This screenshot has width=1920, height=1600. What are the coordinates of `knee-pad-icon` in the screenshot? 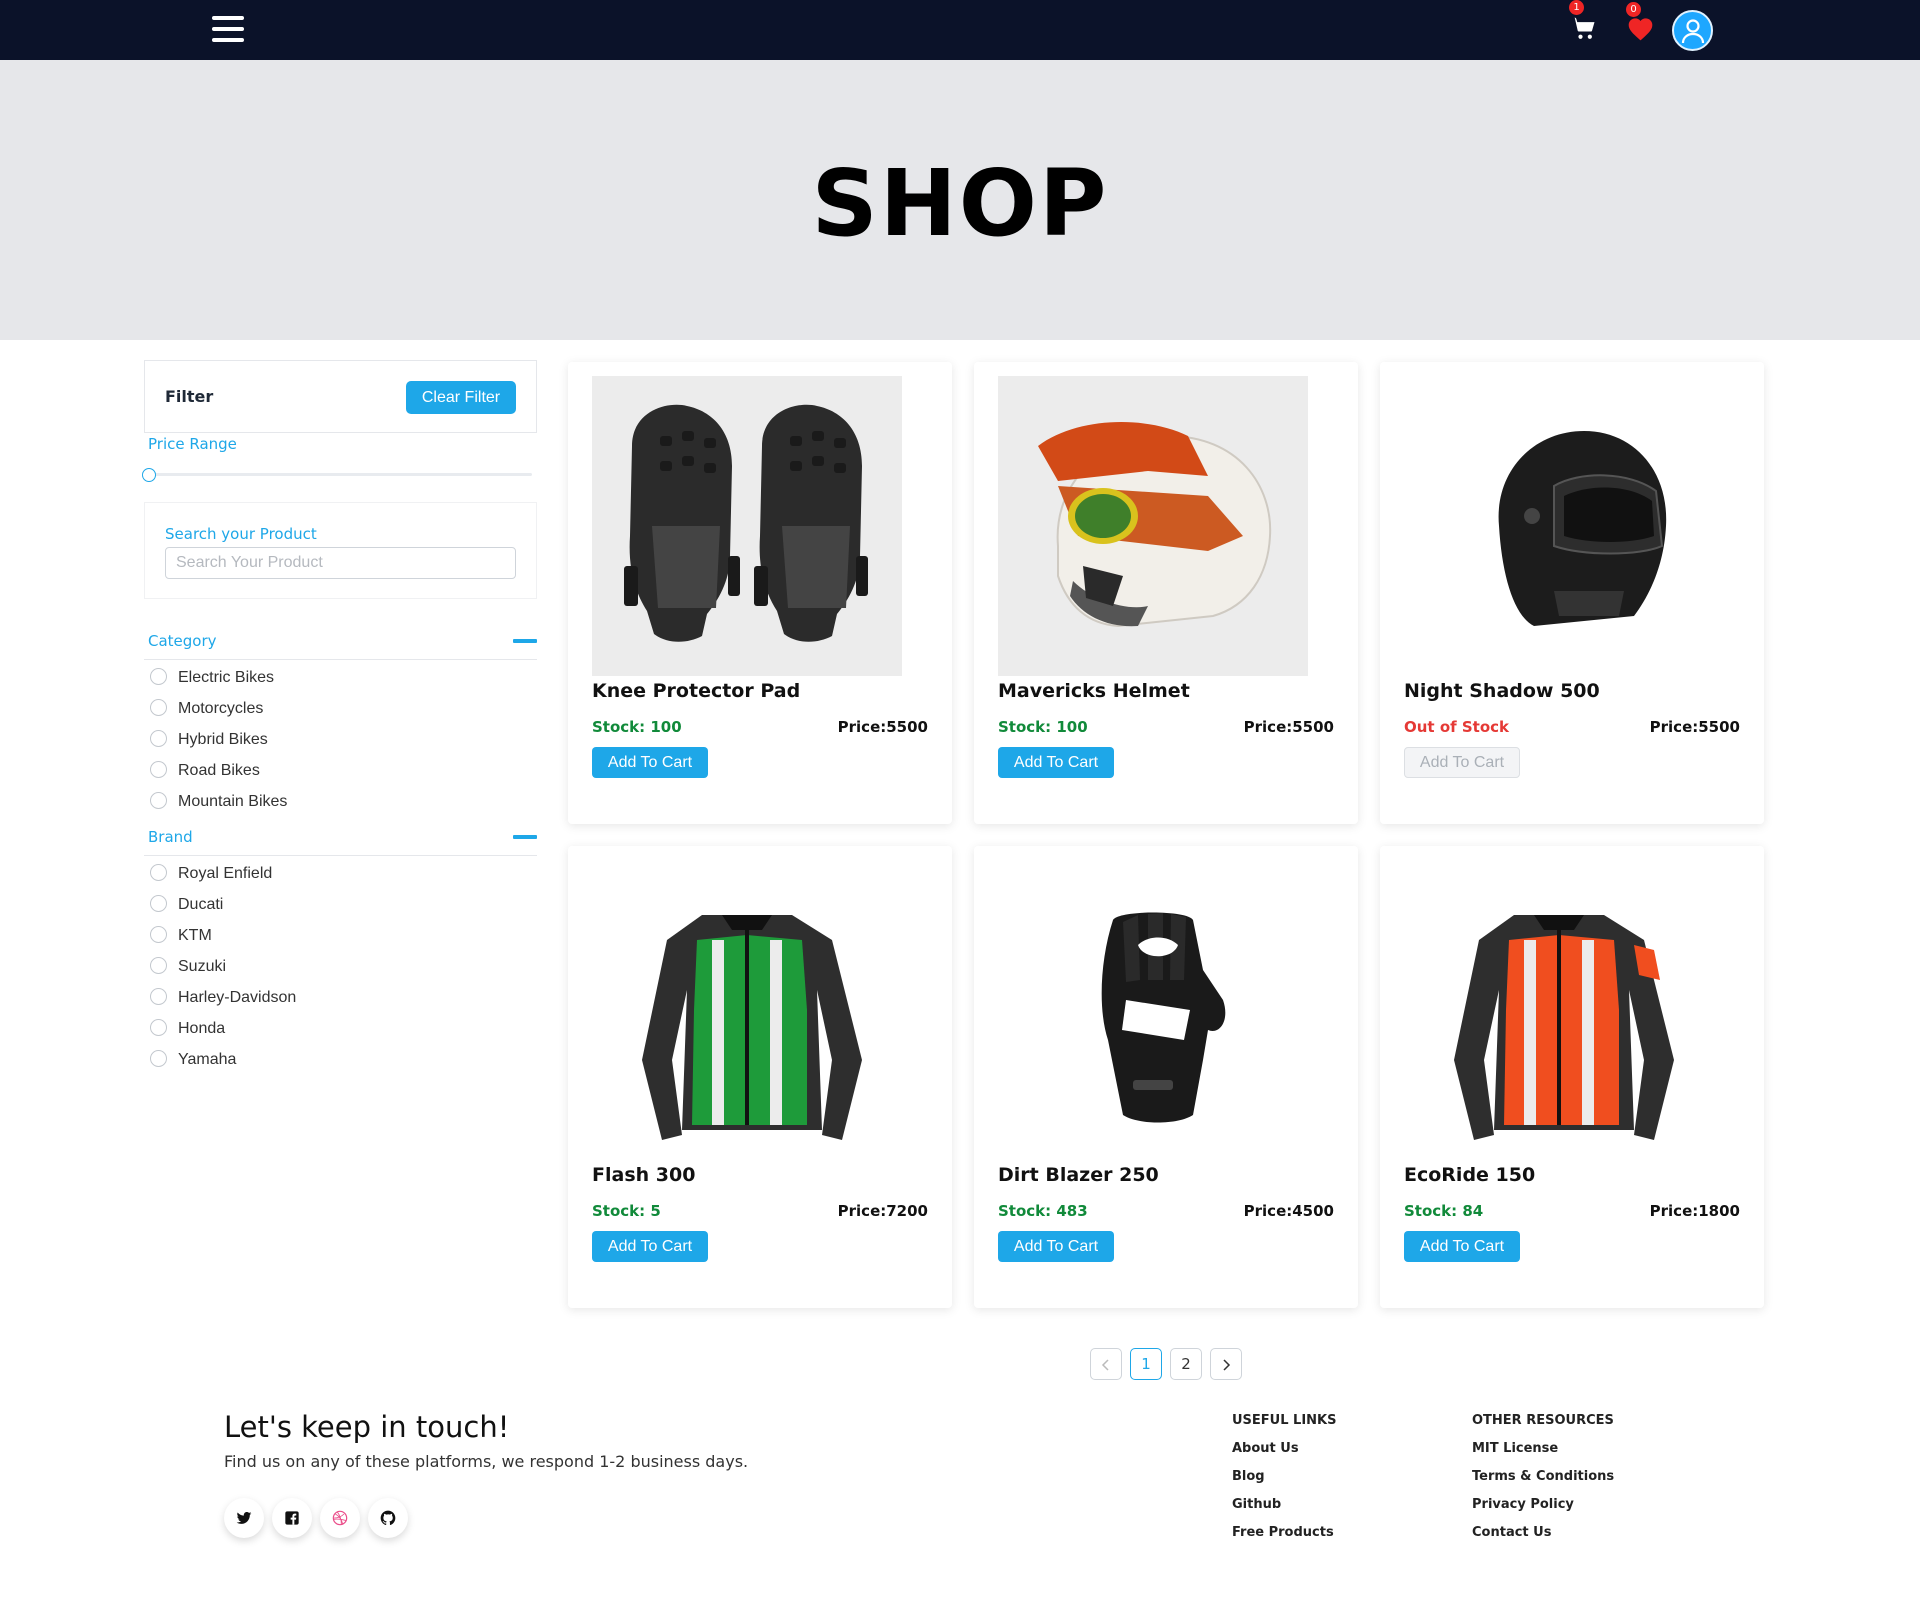 It's located at (747, 526).